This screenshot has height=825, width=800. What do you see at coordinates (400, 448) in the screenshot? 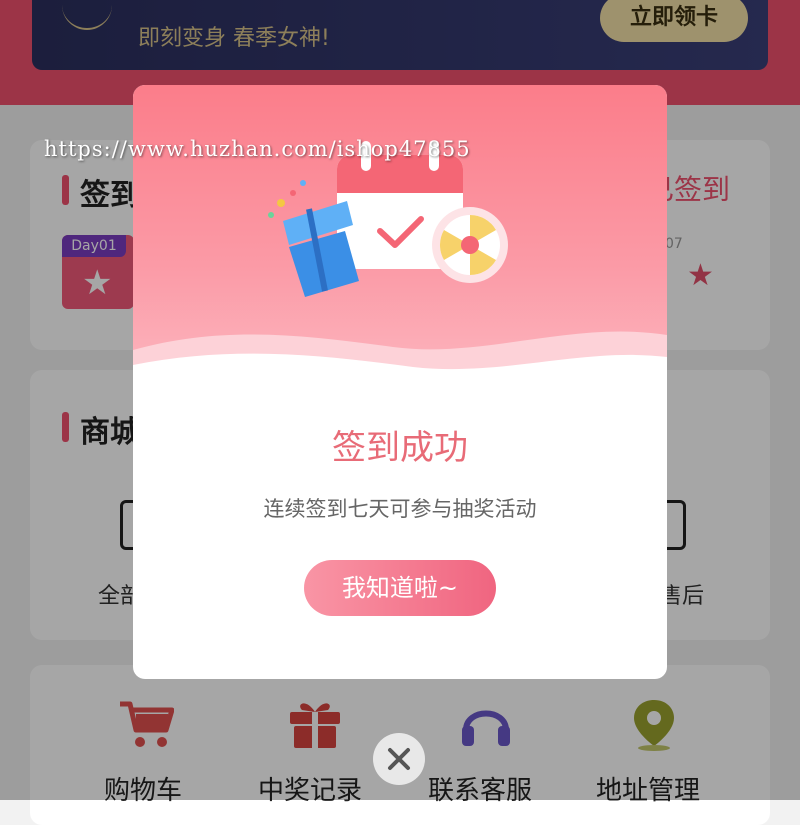
I see `dialog-title: 签到成功` at bounding box center [400, 448].